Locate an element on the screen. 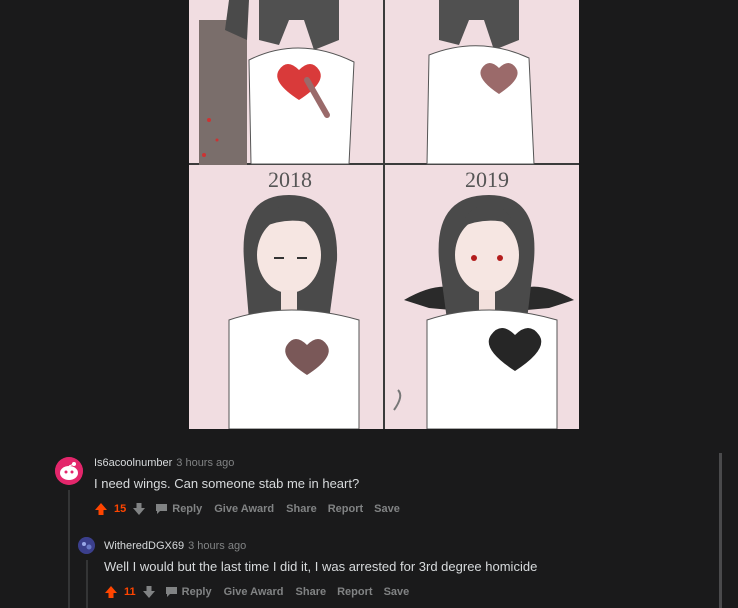 This screenshot has height=608, width=738. vote-score: 11 is located at coordinates (130, 592).